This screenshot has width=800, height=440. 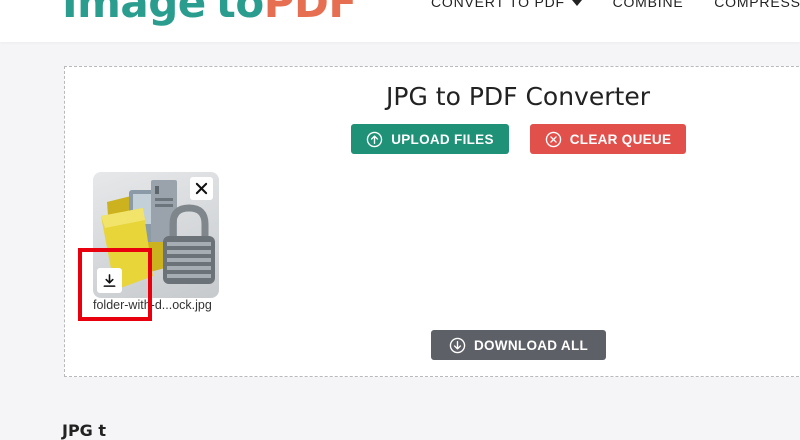 I want to click on chevron-down-icon, so click(x=576, y=3).